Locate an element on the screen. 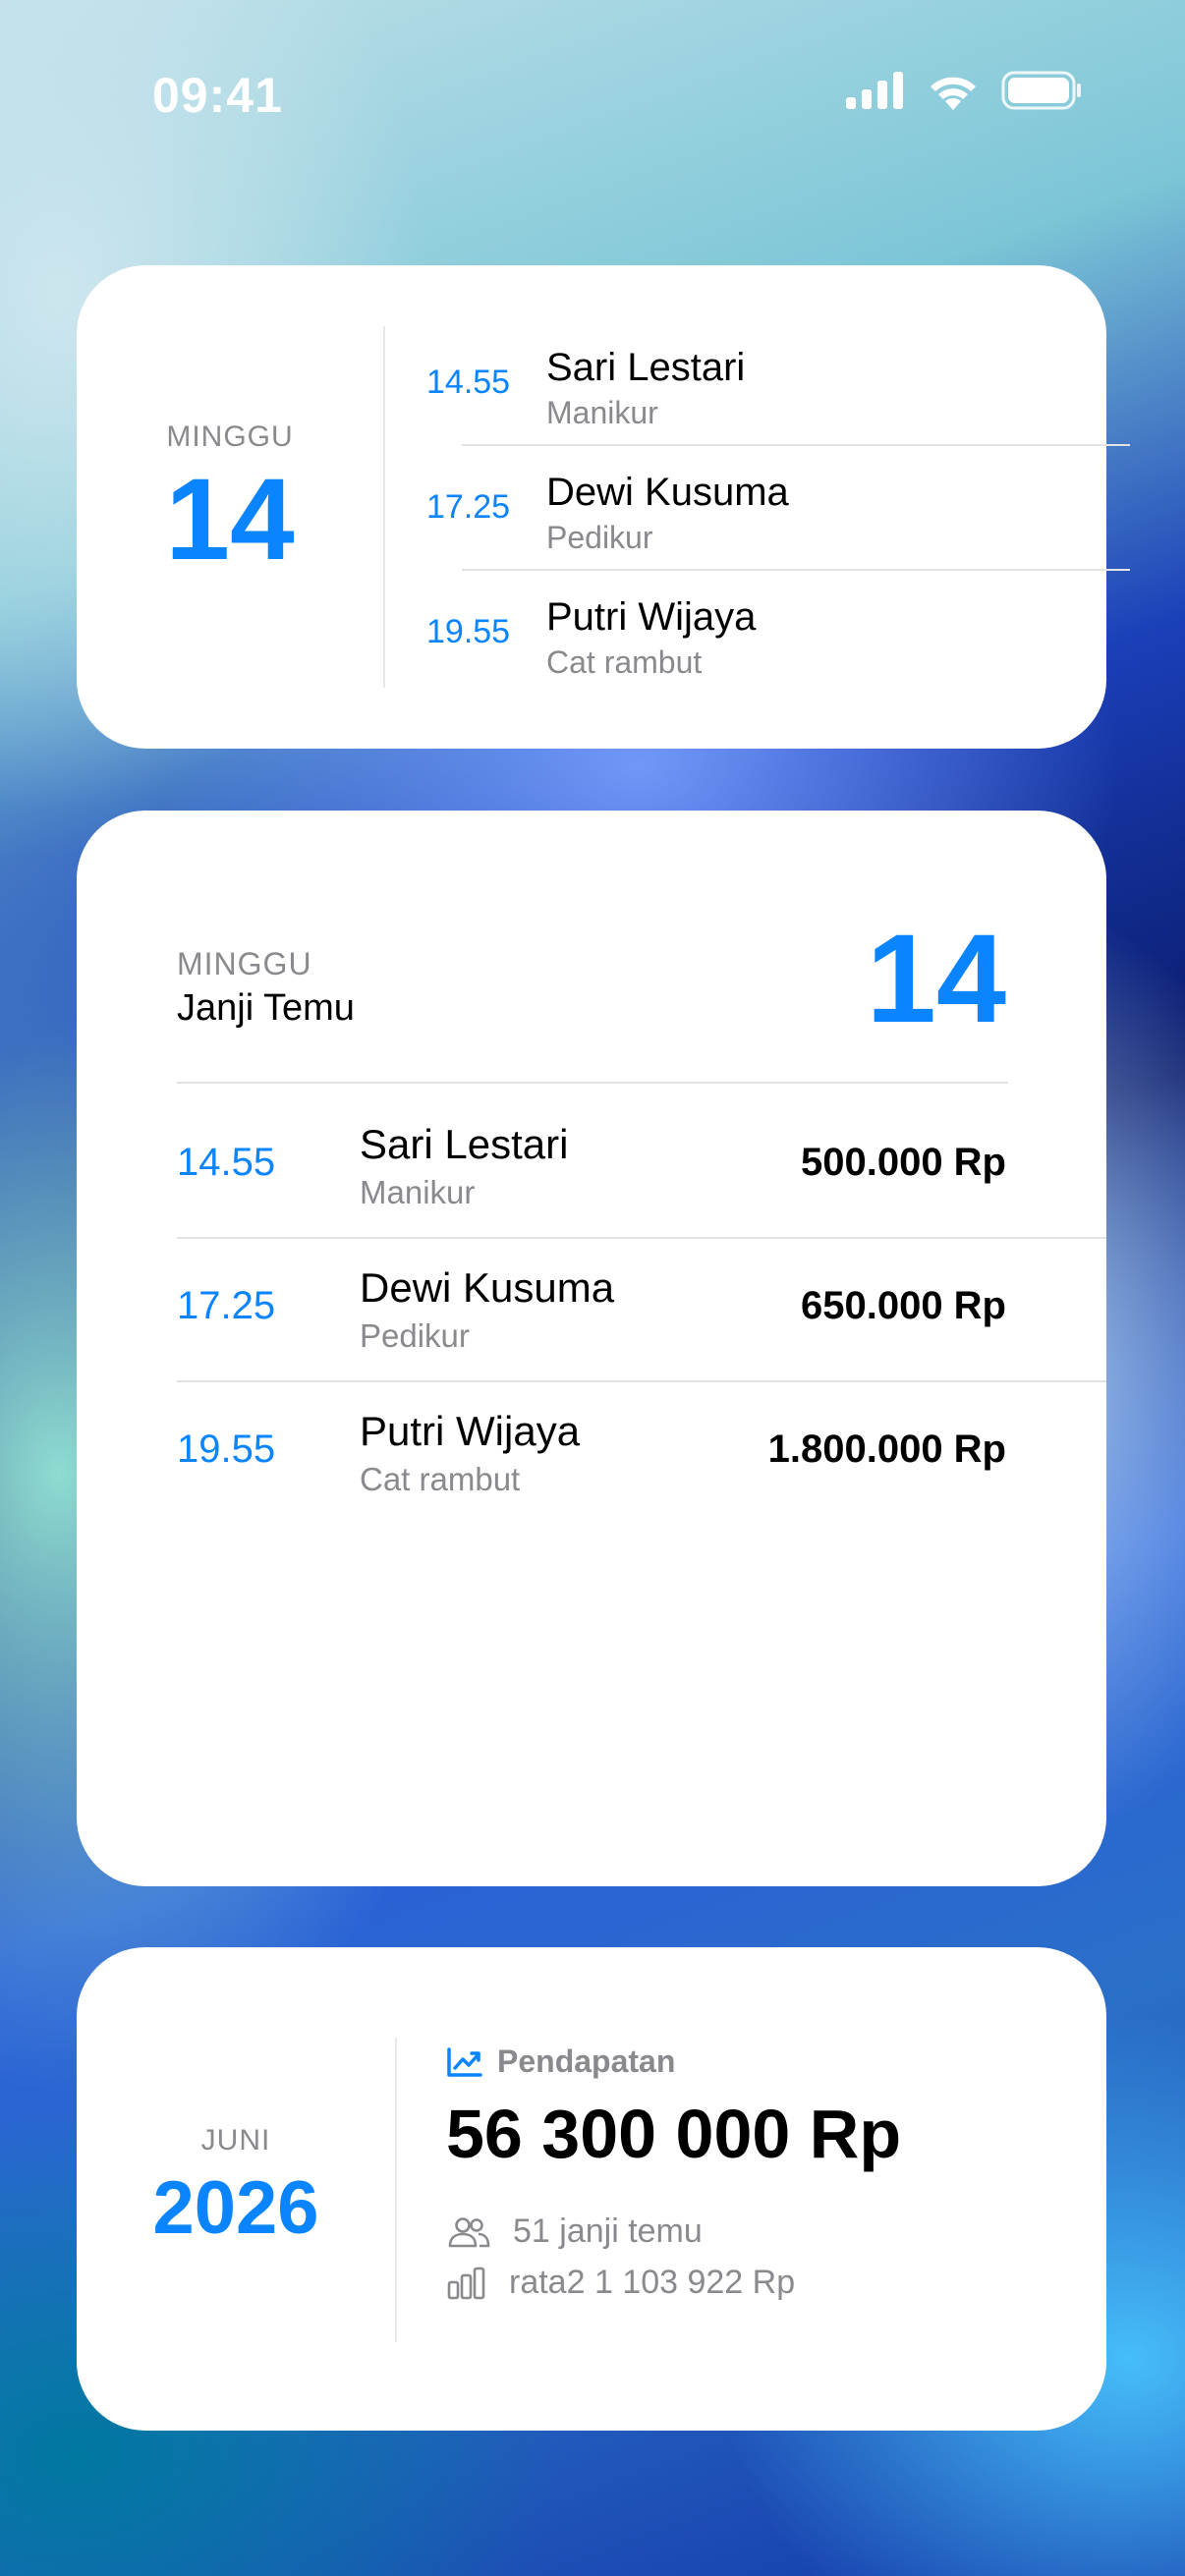  widget-title: Janji Temu is located at coordinates (266, 1008).